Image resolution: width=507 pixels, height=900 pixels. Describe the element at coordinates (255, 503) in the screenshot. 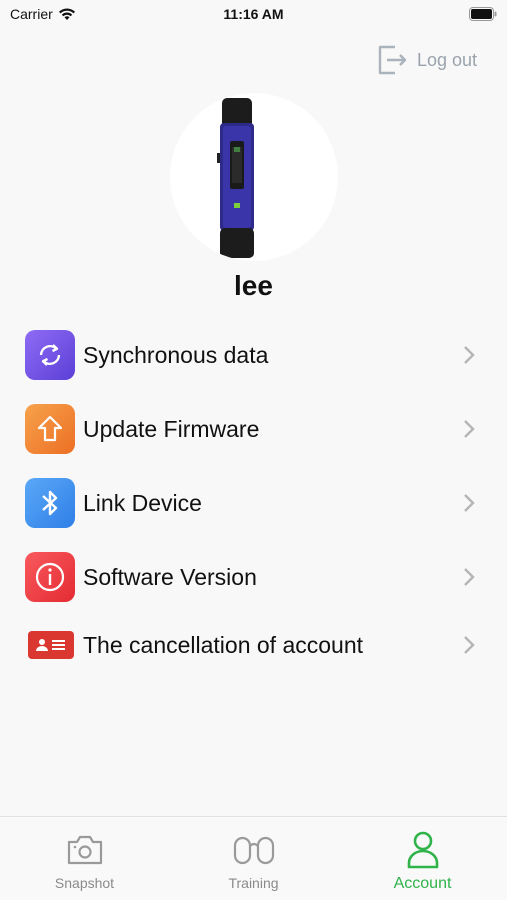

I see `menu-item-link-device: Link Device` at that location.